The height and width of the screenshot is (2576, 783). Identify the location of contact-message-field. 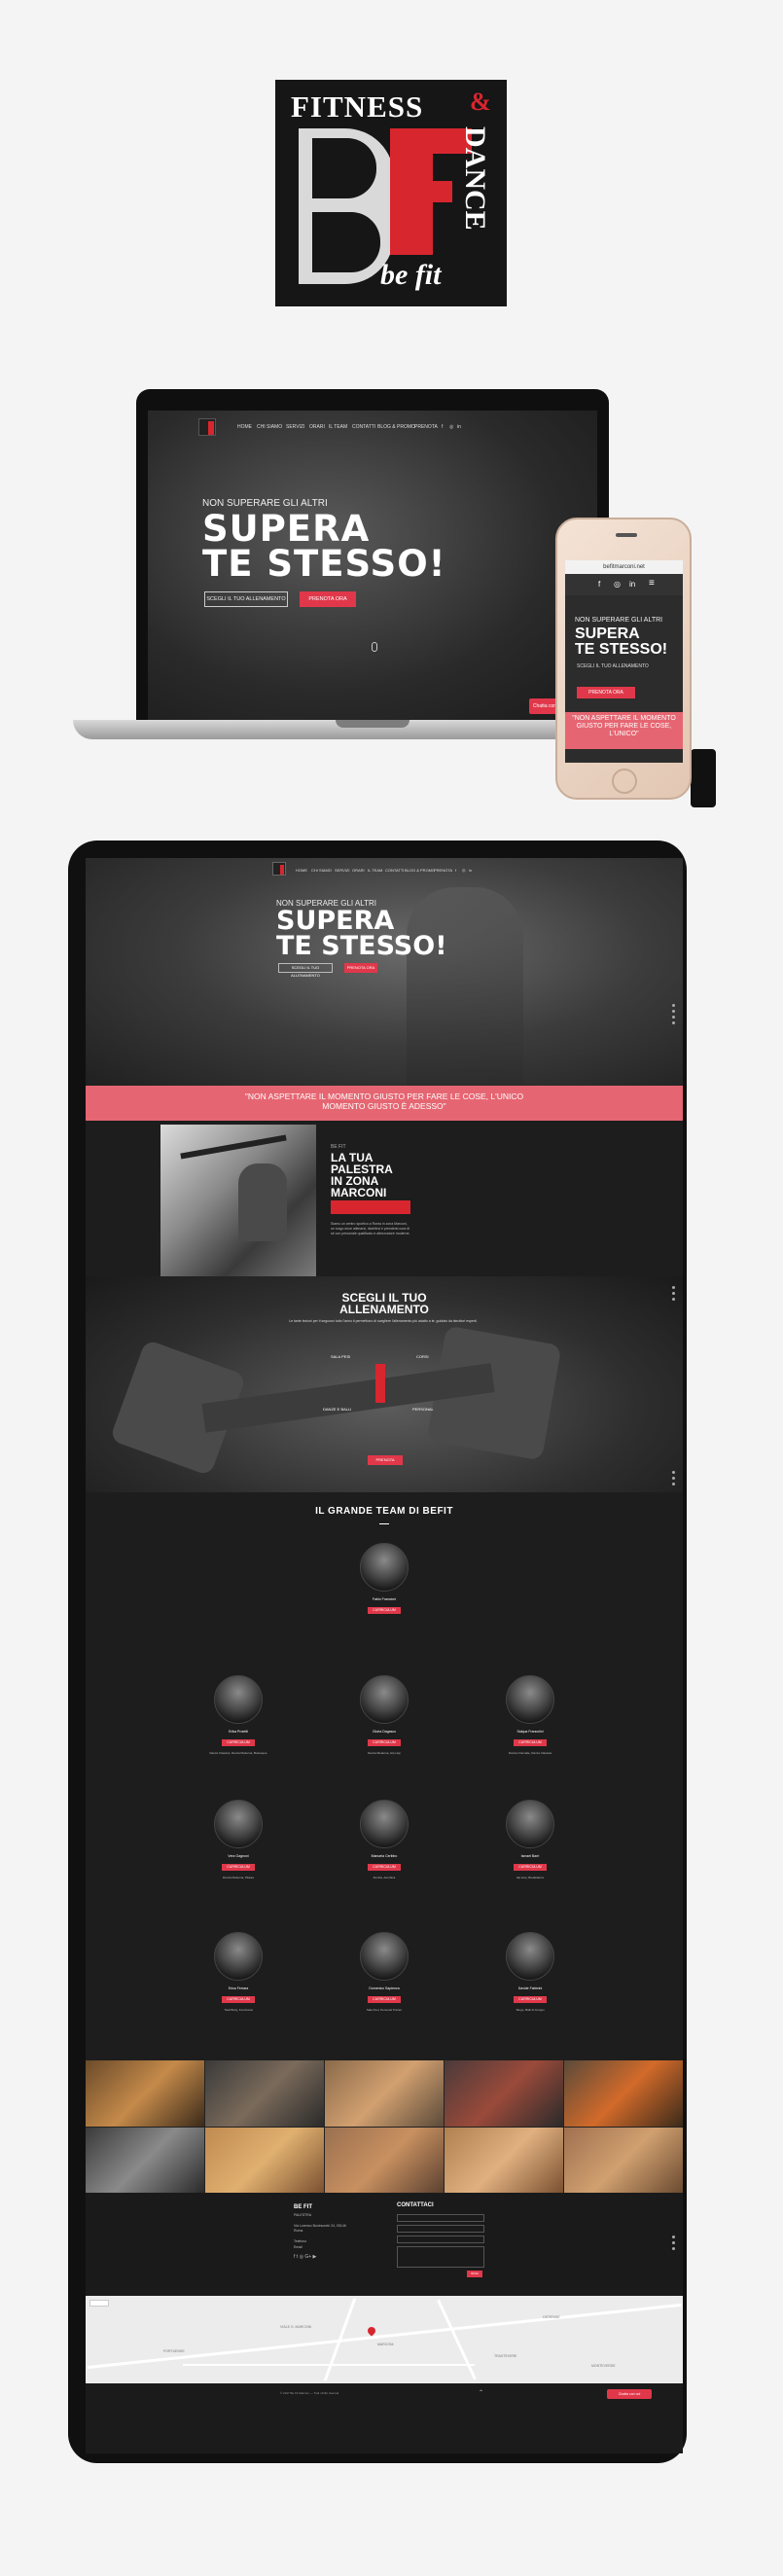
(440, 2257).